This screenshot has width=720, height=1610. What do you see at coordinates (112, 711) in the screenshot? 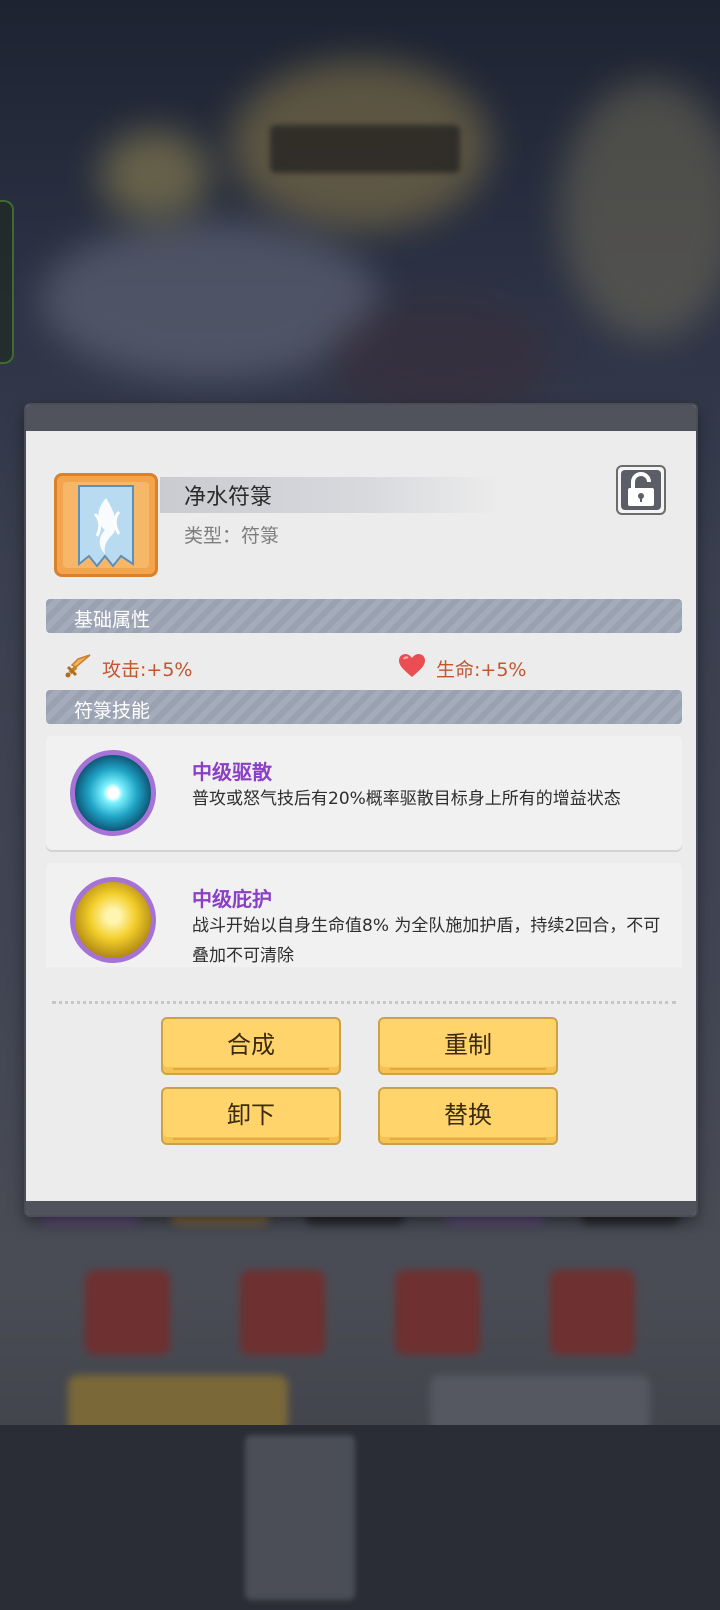
I see `section-title: 符箓技能` at bounding box center [112, 711].